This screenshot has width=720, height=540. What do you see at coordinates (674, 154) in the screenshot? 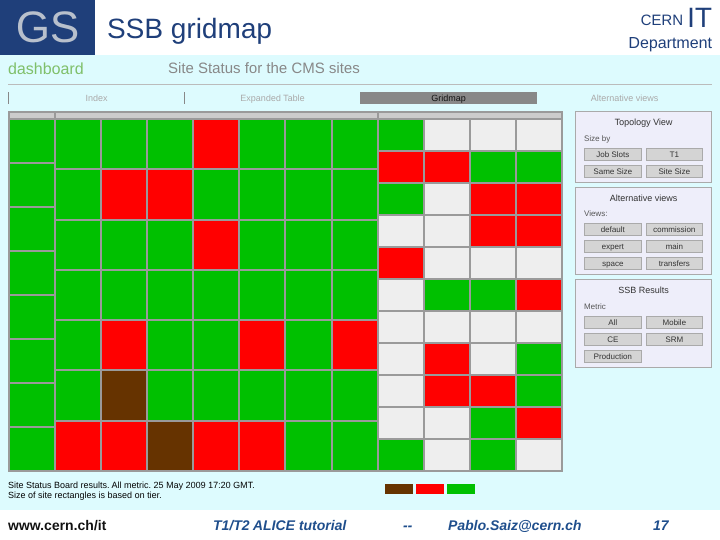
I see `option-button: T1` at bounding box center [674, 154].